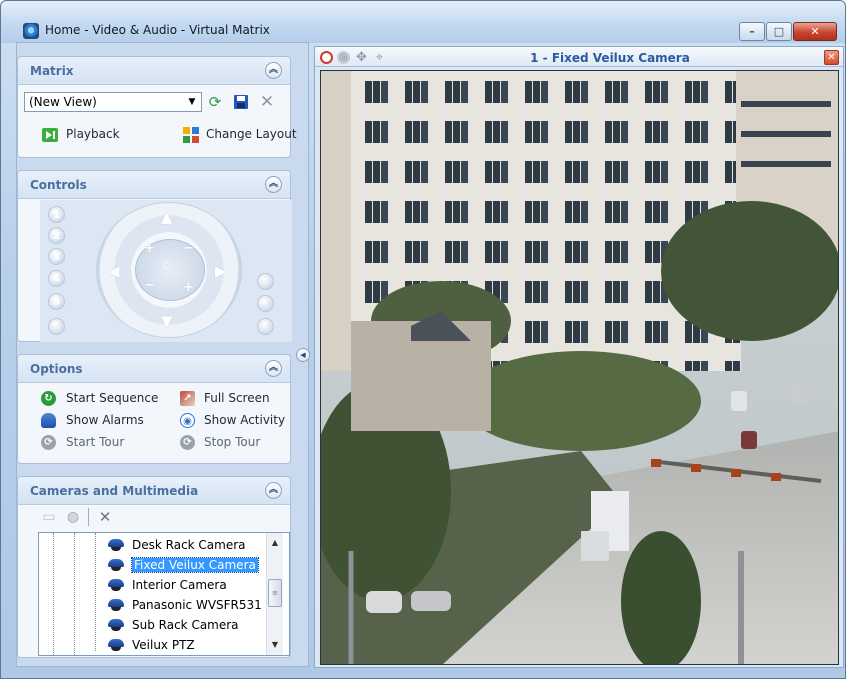 The width and height of the screenshot is (846, 679). I want to click on list-item: Desk Rack Camera, so click(176, 545).